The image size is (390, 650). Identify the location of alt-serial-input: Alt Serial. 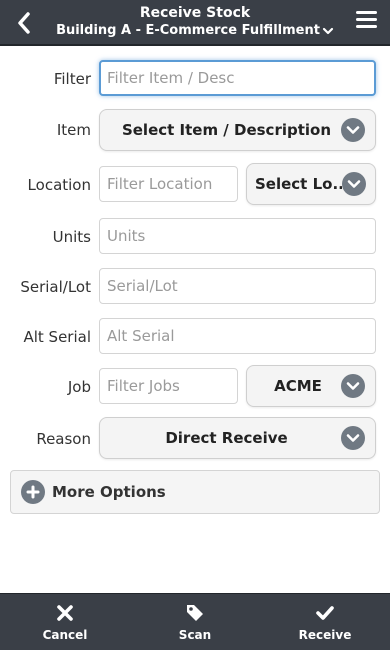
(237, 336).